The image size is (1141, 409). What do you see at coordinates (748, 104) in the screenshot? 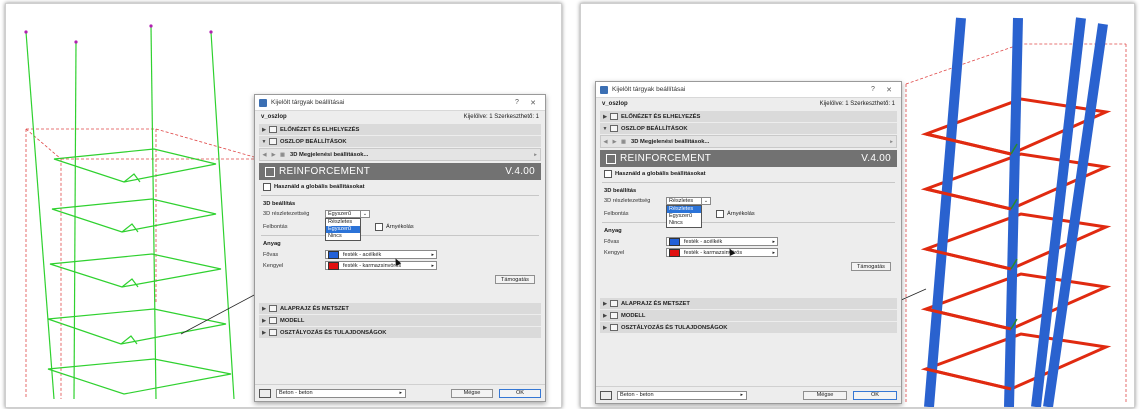
I see `dialog-header: v_oszlop Kijelölve: 1 Szerkeszthető: 1` at bounding box center [748, 104].